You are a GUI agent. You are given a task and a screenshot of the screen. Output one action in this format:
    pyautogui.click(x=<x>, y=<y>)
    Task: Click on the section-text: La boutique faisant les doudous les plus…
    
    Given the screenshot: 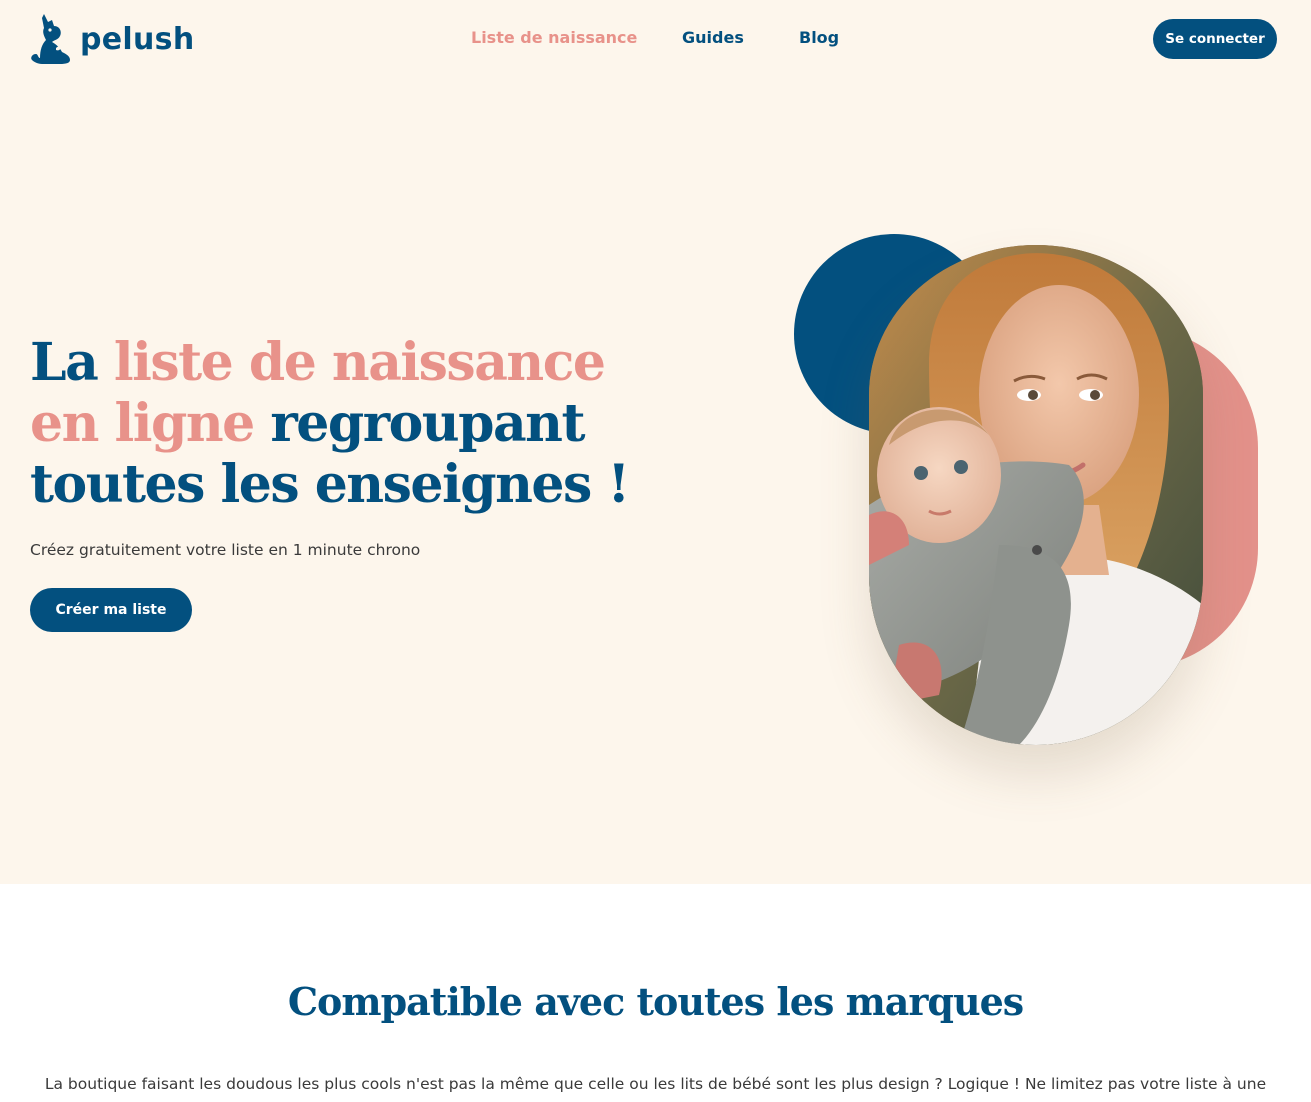 What is the action you would take?
    pyautogui.click(x=655, y=1084)
    